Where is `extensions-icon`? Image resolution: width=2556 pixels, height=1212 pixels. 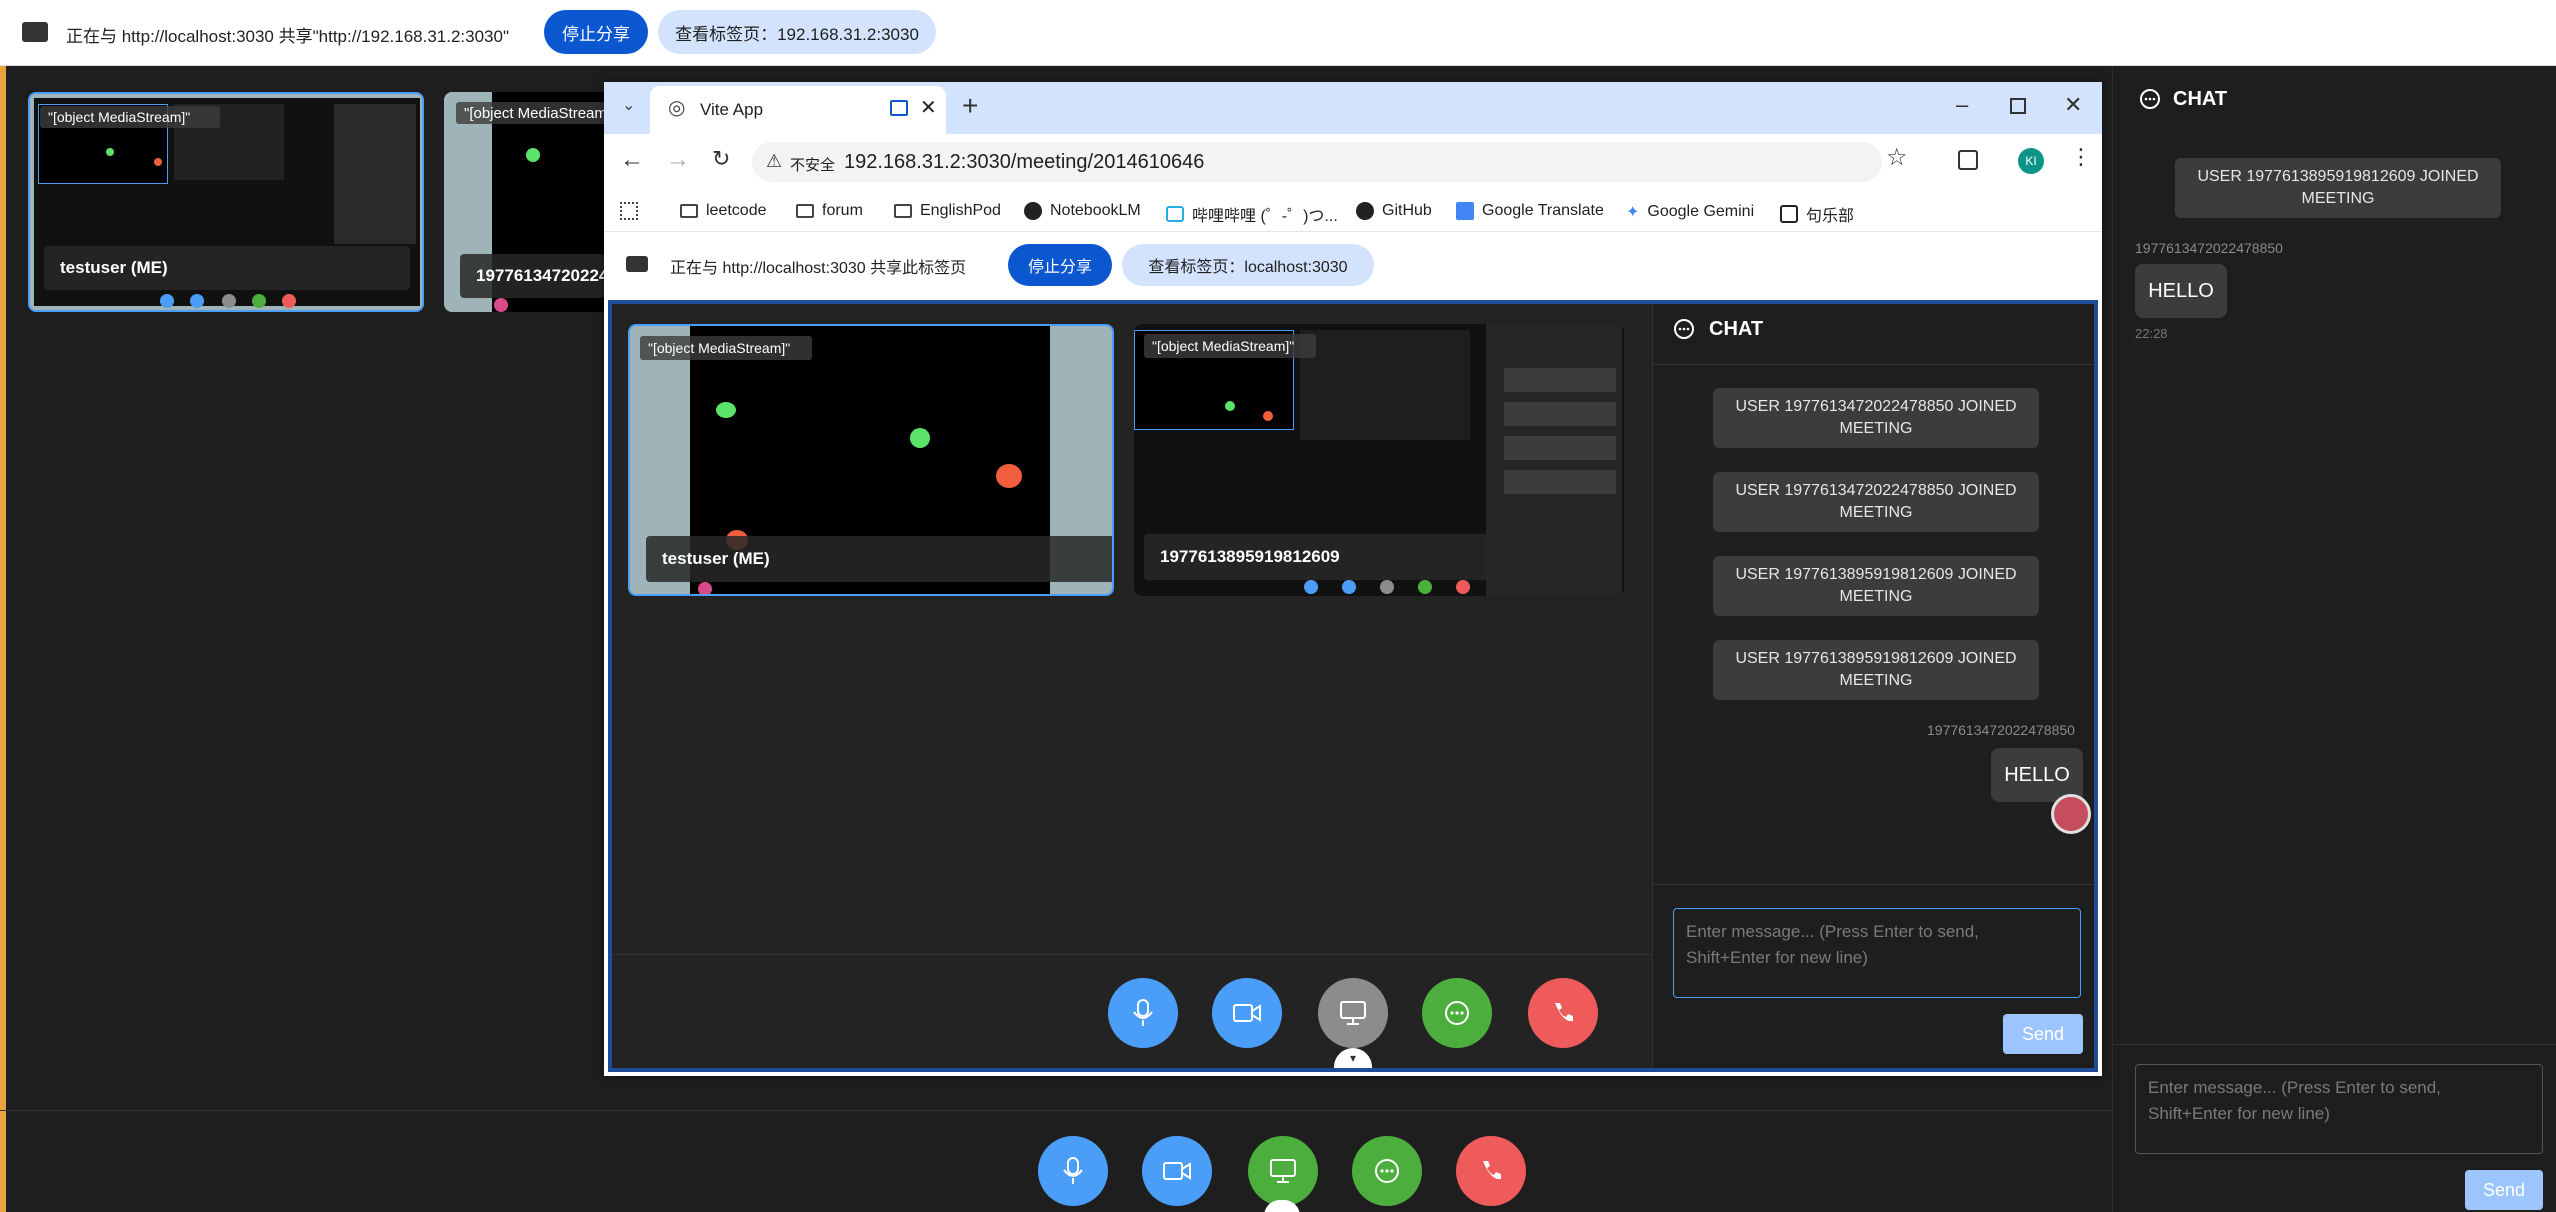 extensions-icon is located at coordinates (1968, 160).